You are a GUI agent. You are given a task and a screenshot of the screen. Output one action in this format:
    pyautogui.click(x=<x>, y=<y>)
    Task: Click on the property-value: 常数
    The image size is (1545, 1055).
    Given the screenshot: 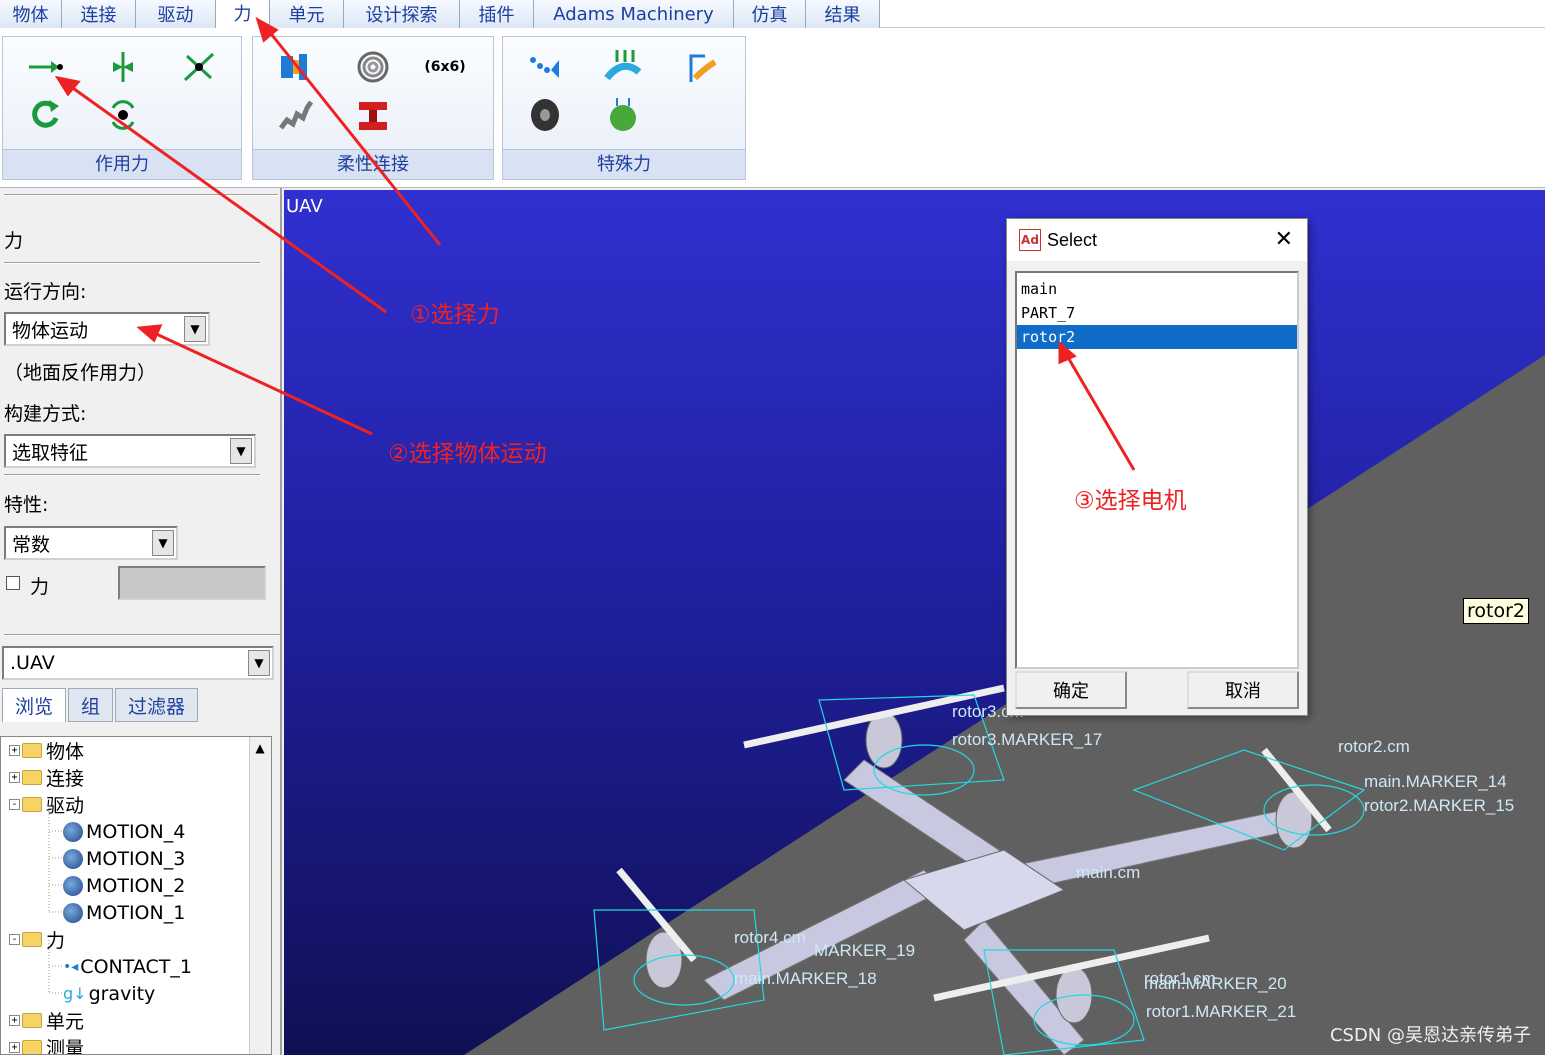 What is the action you would take?
    pyautogui.click(x=31, y=544)
    